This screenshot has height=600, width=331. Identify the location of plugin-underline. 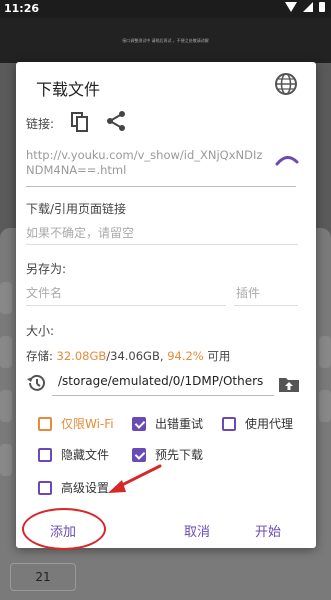
(266, 305).